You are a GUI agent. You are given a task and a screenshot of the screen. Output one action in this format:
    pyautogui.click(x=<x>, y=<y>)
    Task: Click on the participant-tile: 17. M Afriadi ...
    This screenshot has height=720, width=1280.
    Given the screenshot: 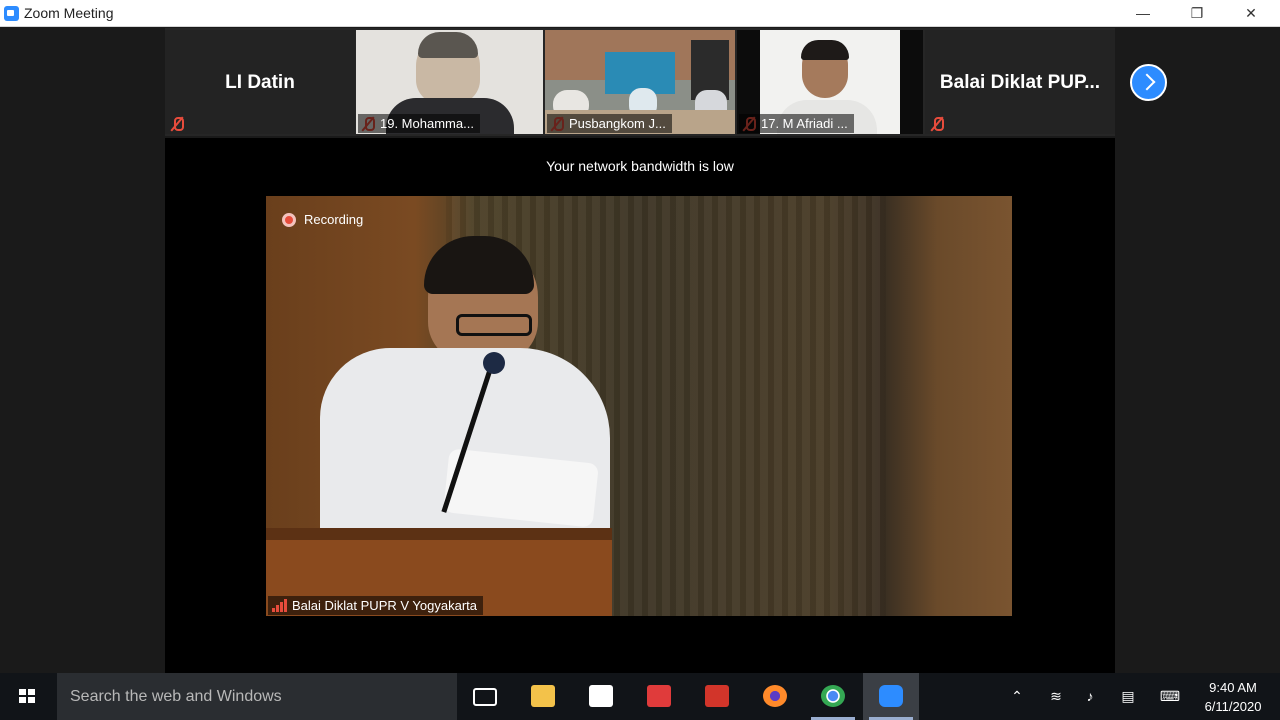 What is the action you would take?
    pyautogui.click(x=830, y=82)
    